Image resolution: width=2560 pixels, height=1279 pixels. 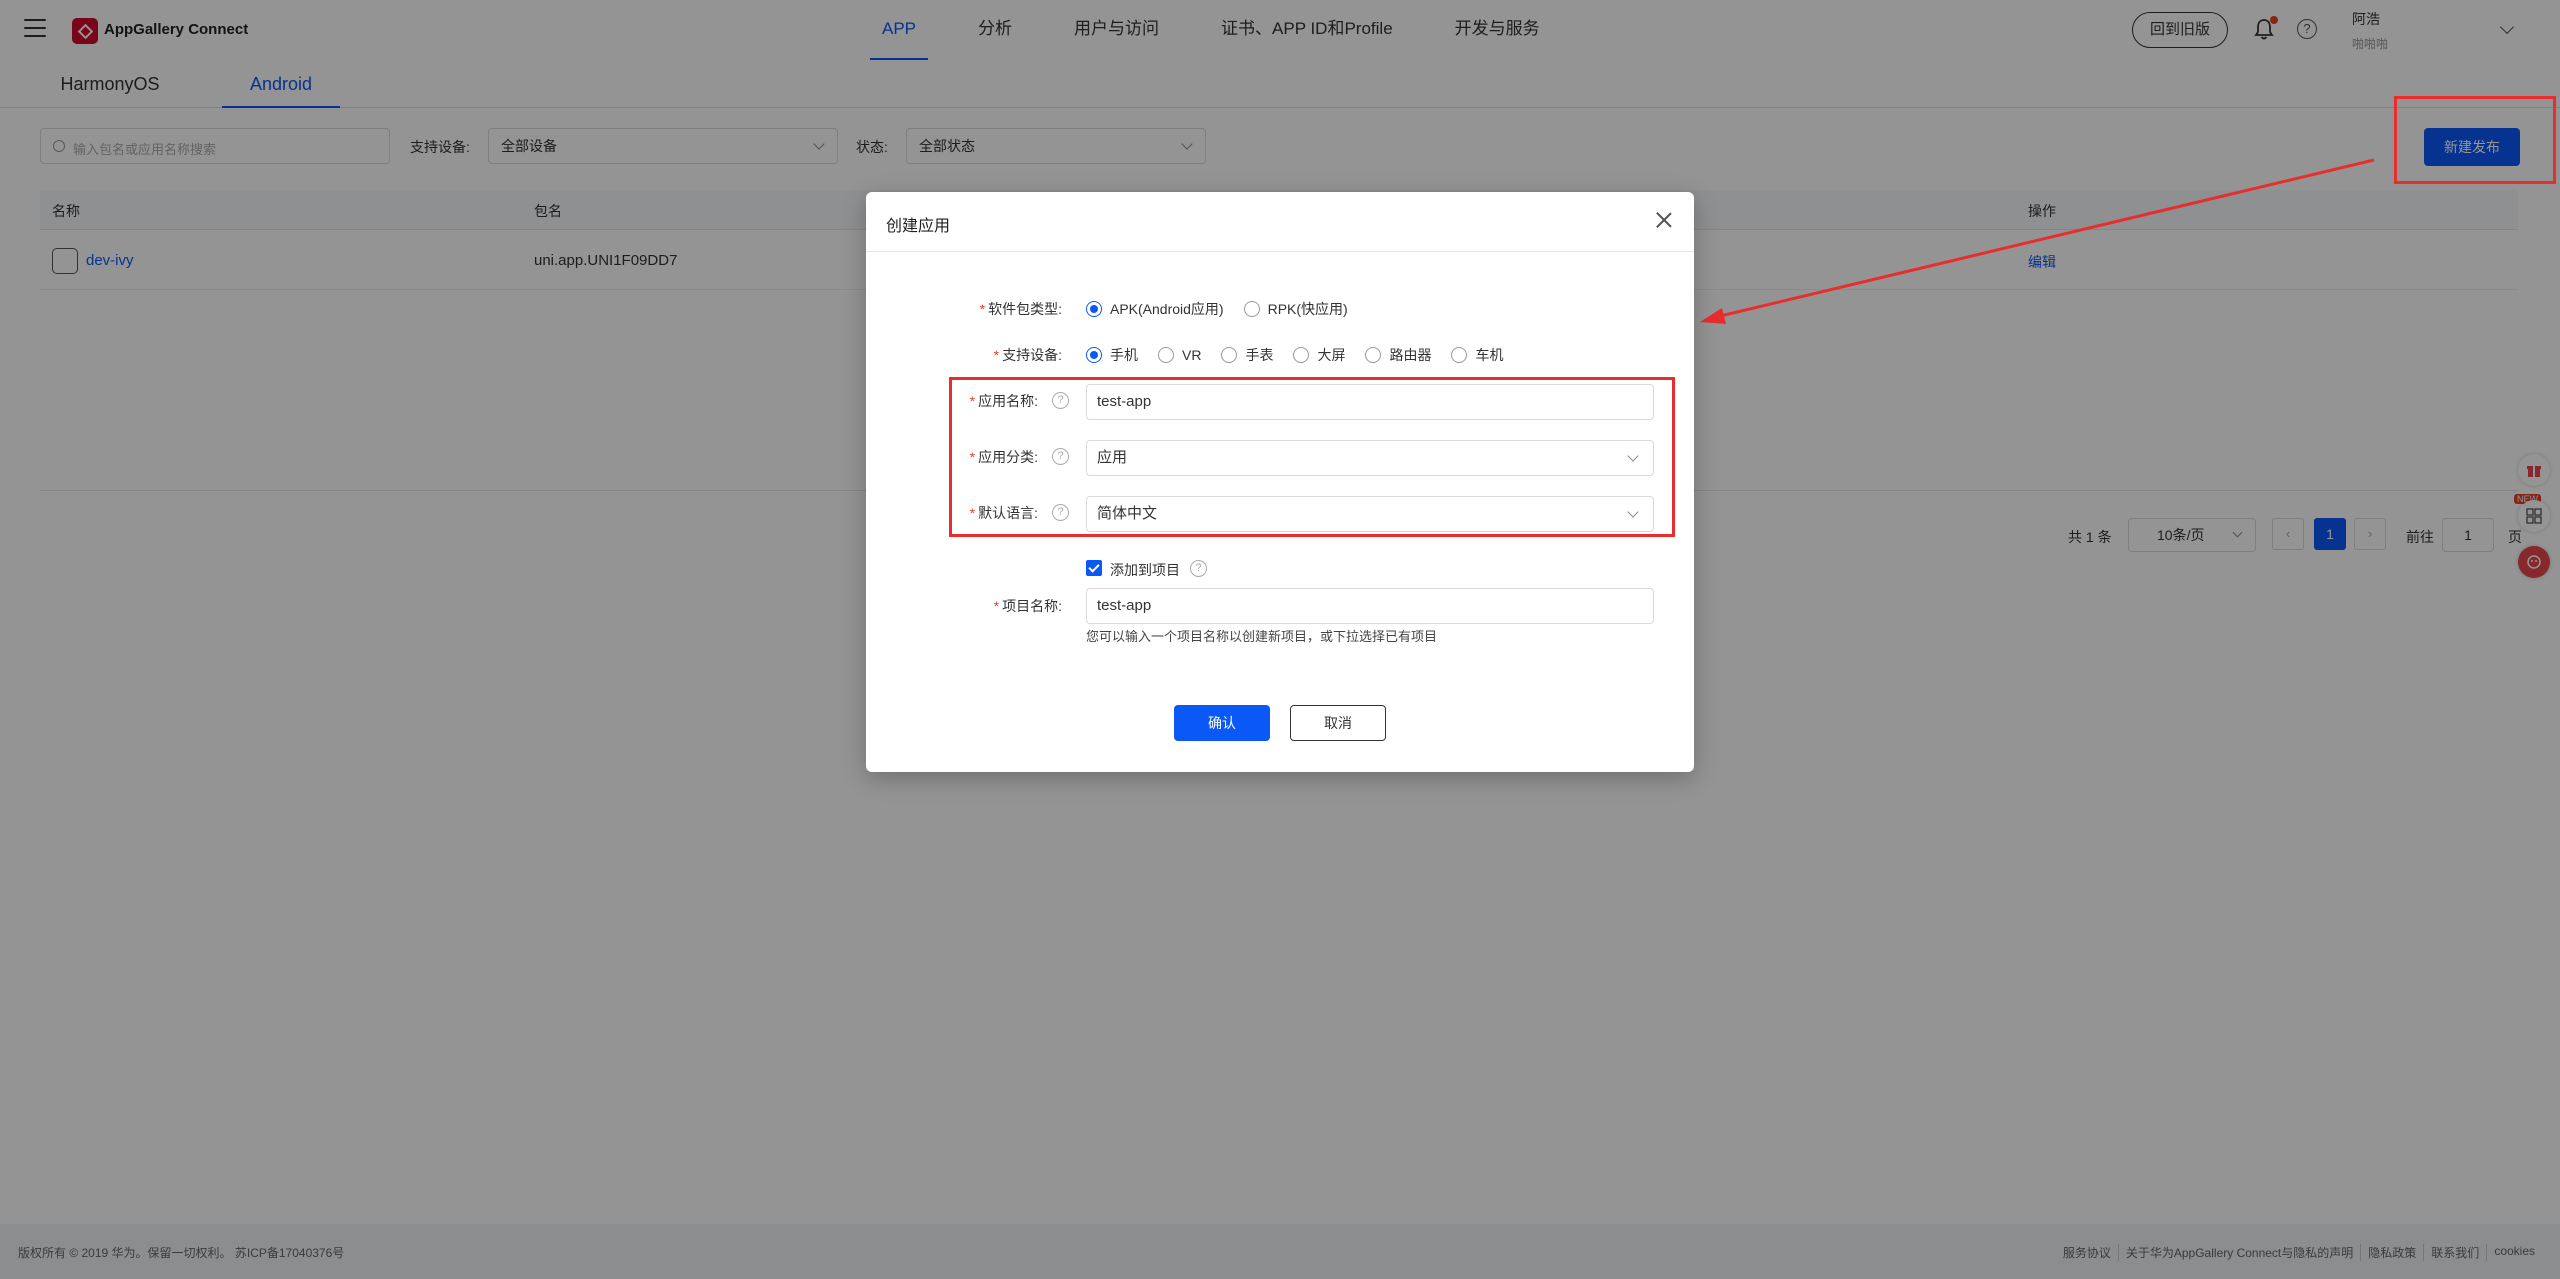 What do you see at coordinates (1295, 309) in the screenshot?
I see `radio-rpk: RPK(快应用)` at bounding box center [1295, 309].